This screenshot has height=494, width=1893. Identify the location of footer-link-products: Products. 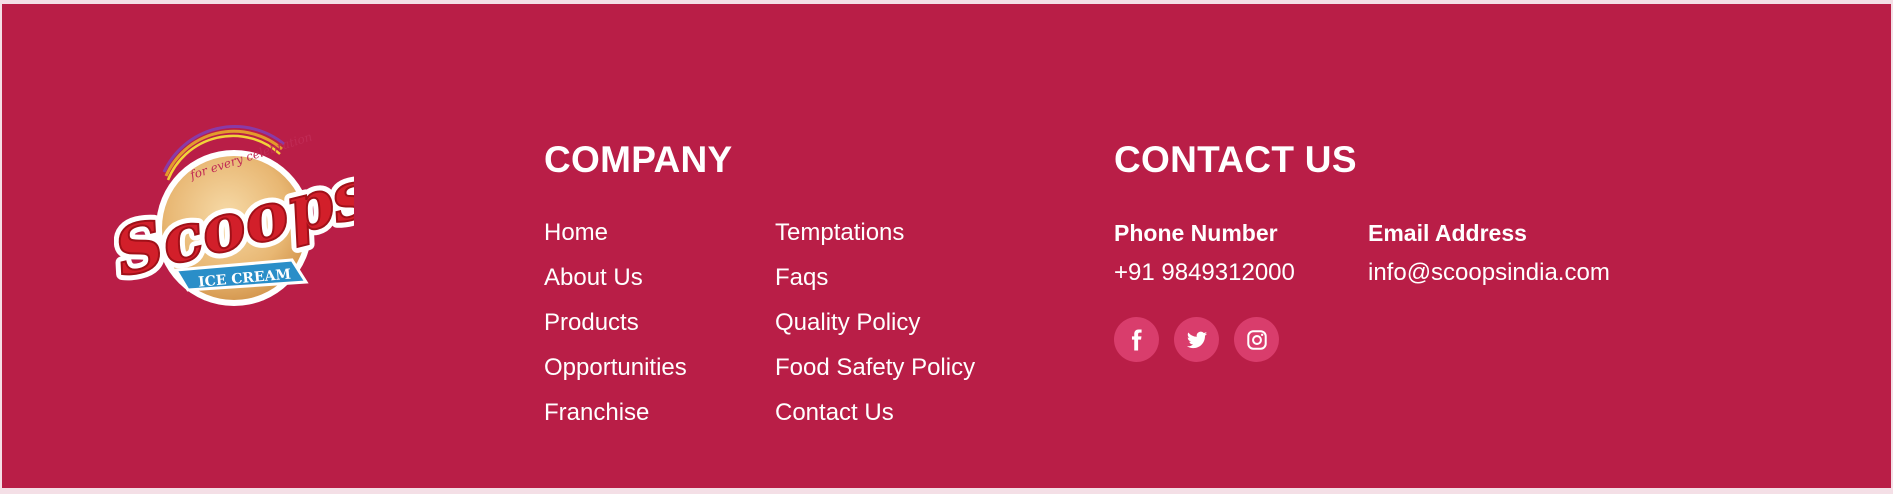
(615, 330).